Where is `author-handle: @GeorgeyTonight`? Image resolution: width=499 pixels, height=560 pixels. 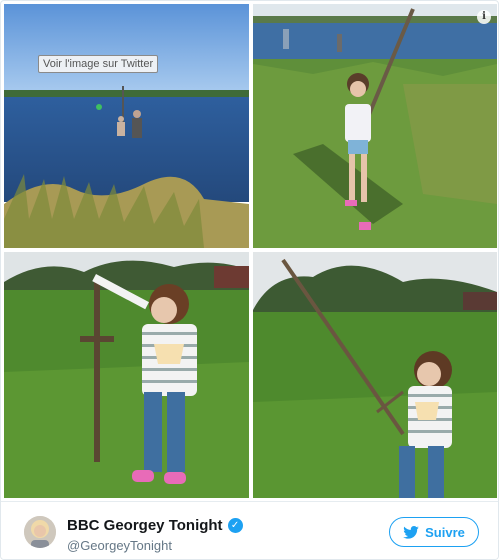 author-handle: @GeorgeyTonight is located at coordinates (119, 545).